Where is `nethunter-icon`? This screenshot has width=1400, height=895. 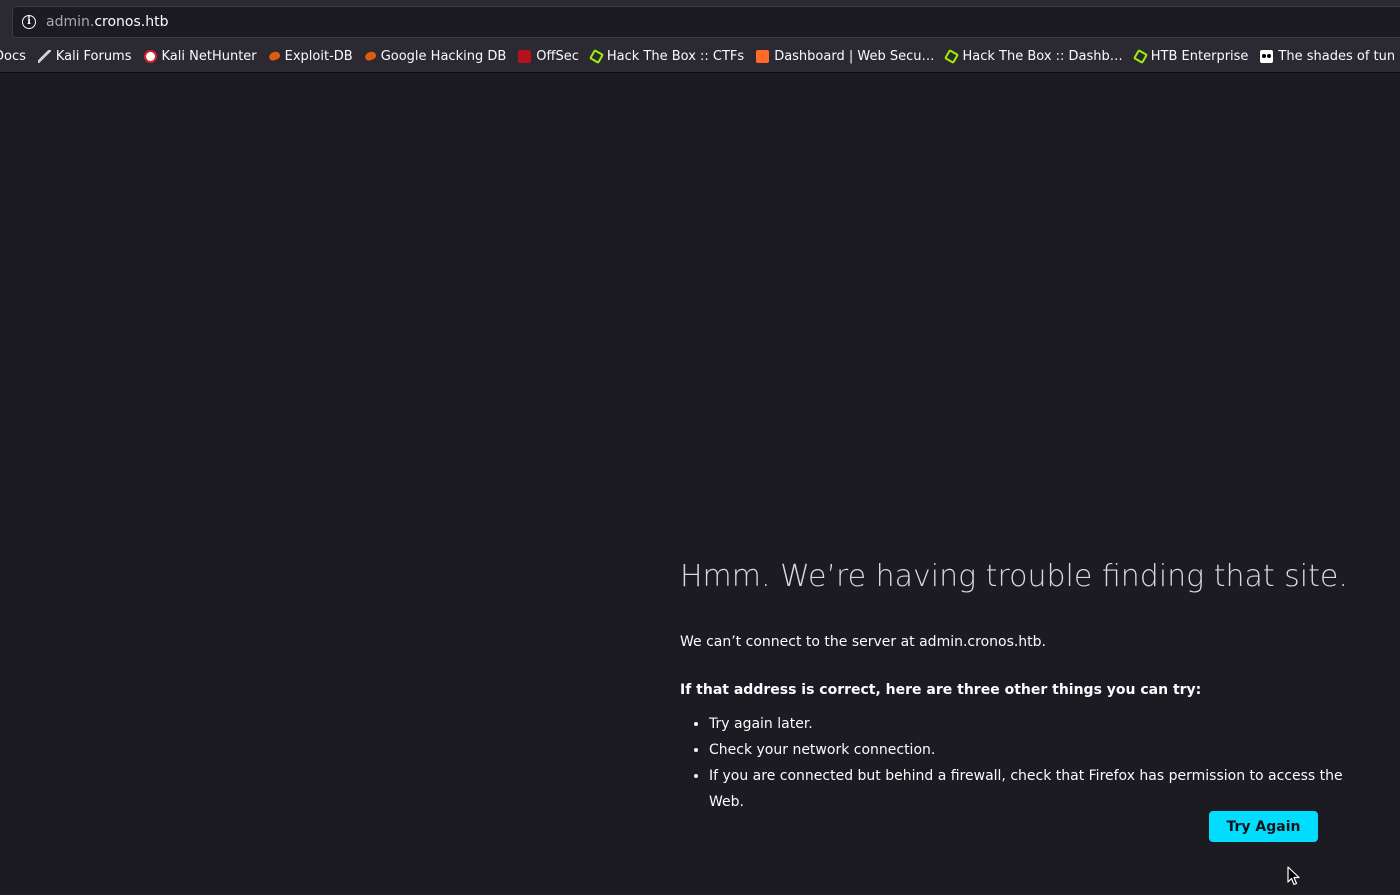
nethunter-icon is located at coordinates (150, 56).